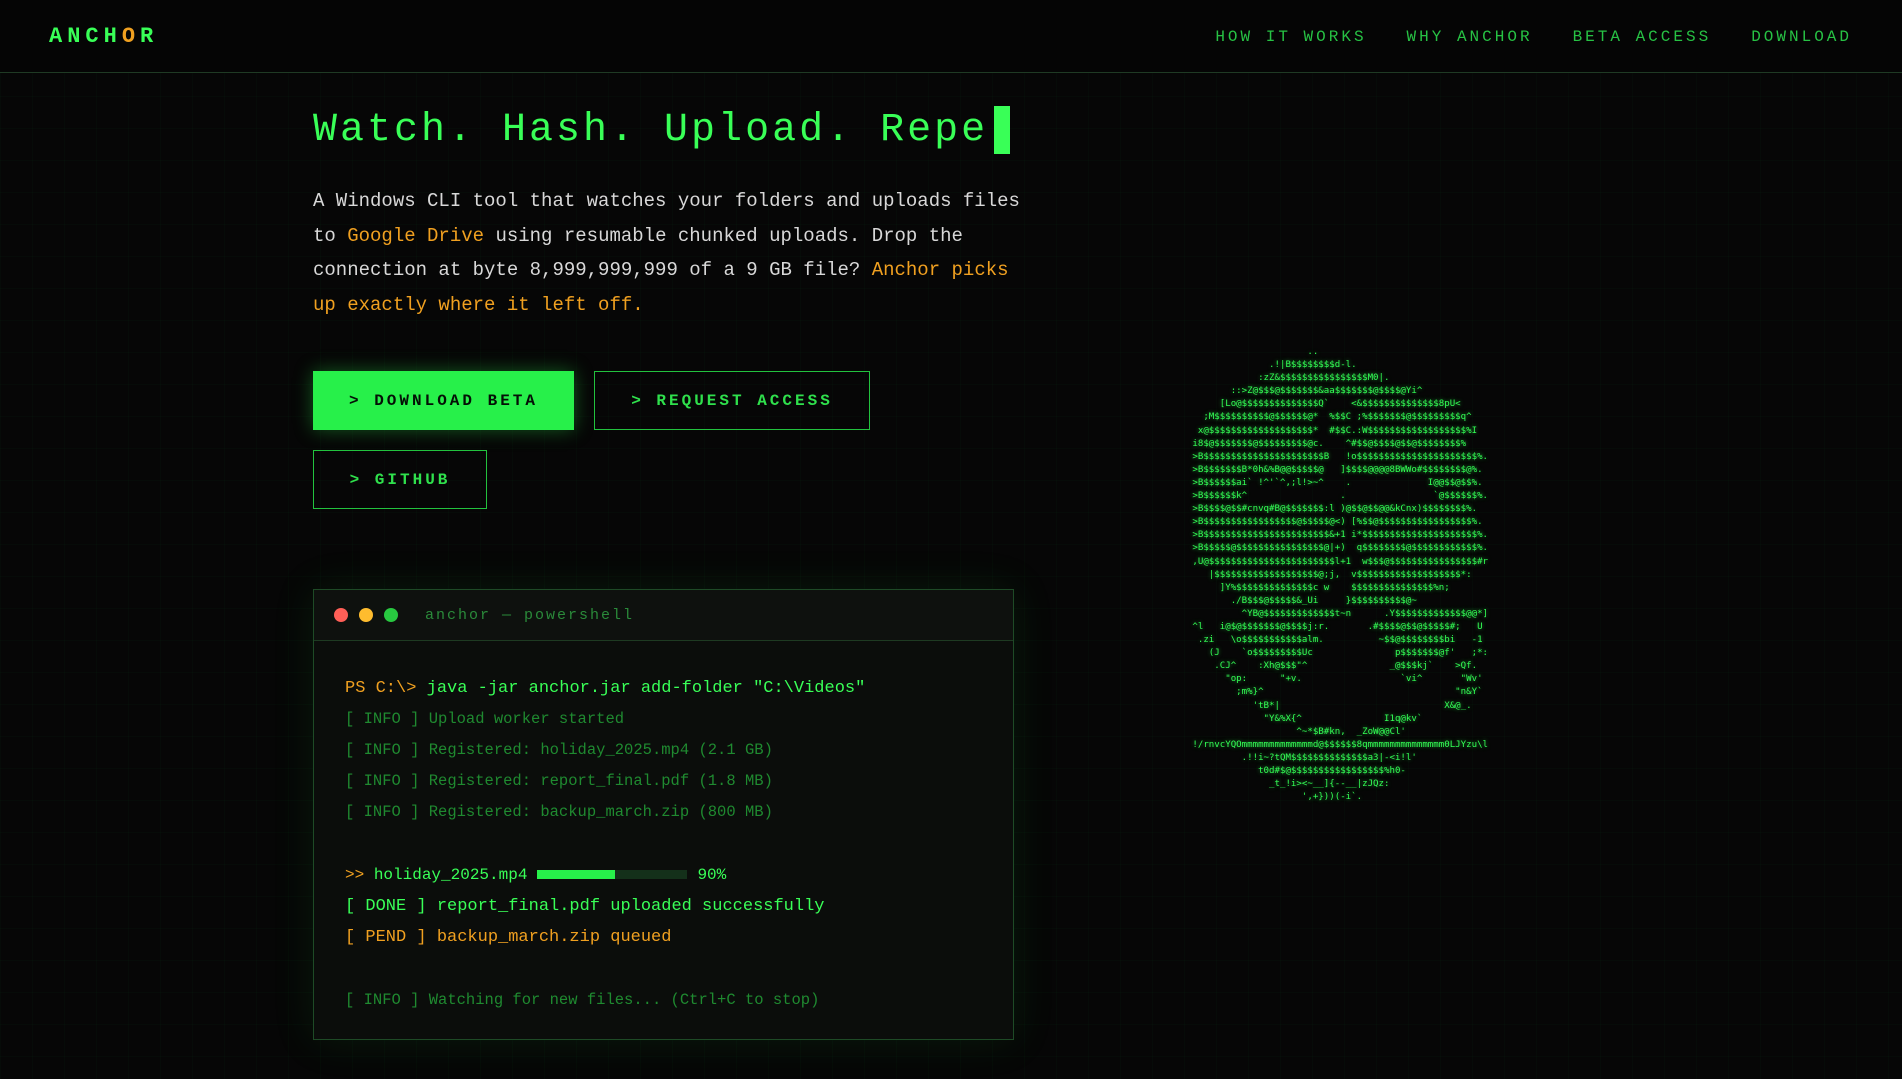  What do you see at coordinates (712, 875) in the screenshot?
I see `progress-percent: 90%` at bounding box center [712, 875].